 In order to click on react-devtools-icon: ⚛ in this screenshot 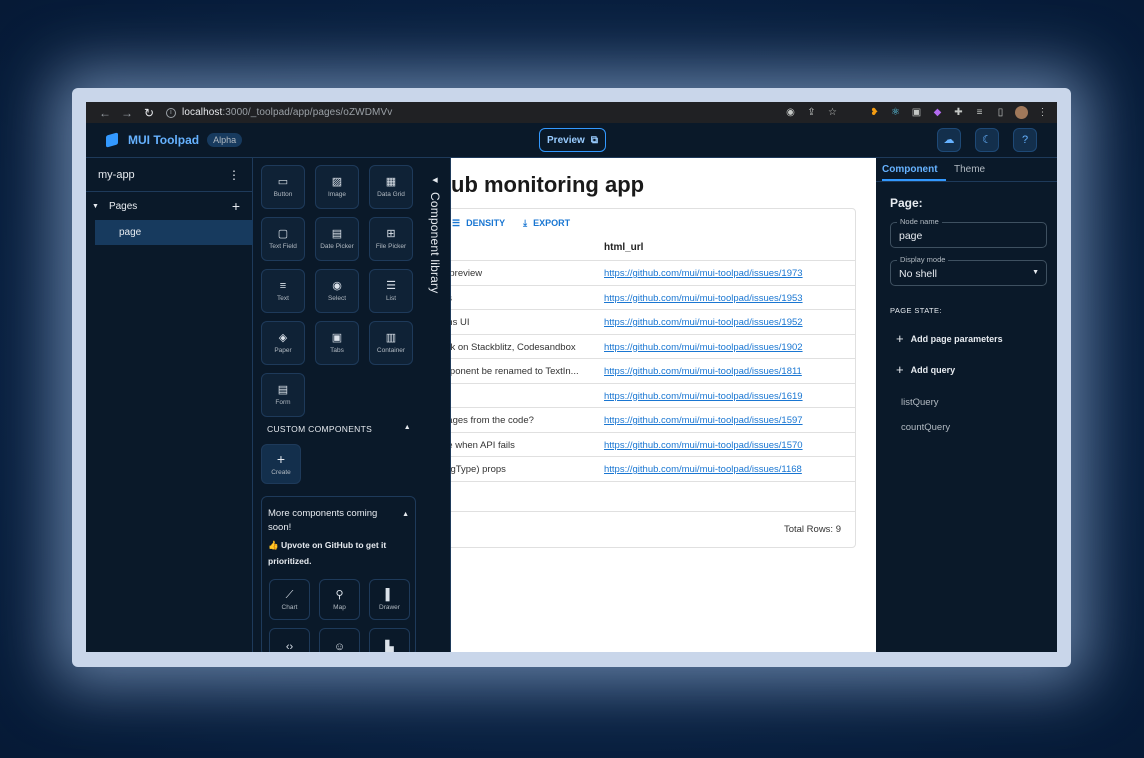, I will do `click(895, 112)`.